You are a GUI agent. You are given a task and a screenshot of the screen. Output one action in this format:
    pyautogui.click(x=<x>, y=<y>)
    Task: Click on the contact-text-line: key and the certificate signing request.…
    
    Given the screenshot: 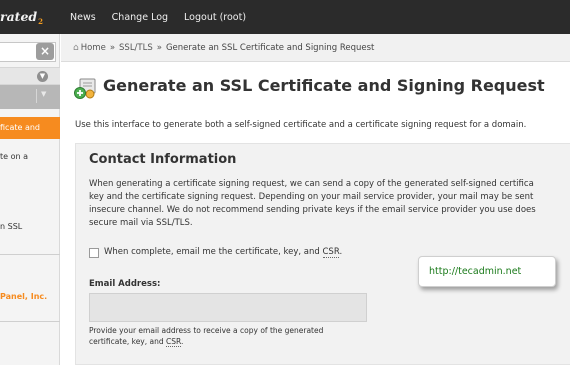 What is the action you would take?
    pyautogui.click(x=311, y=197)
    